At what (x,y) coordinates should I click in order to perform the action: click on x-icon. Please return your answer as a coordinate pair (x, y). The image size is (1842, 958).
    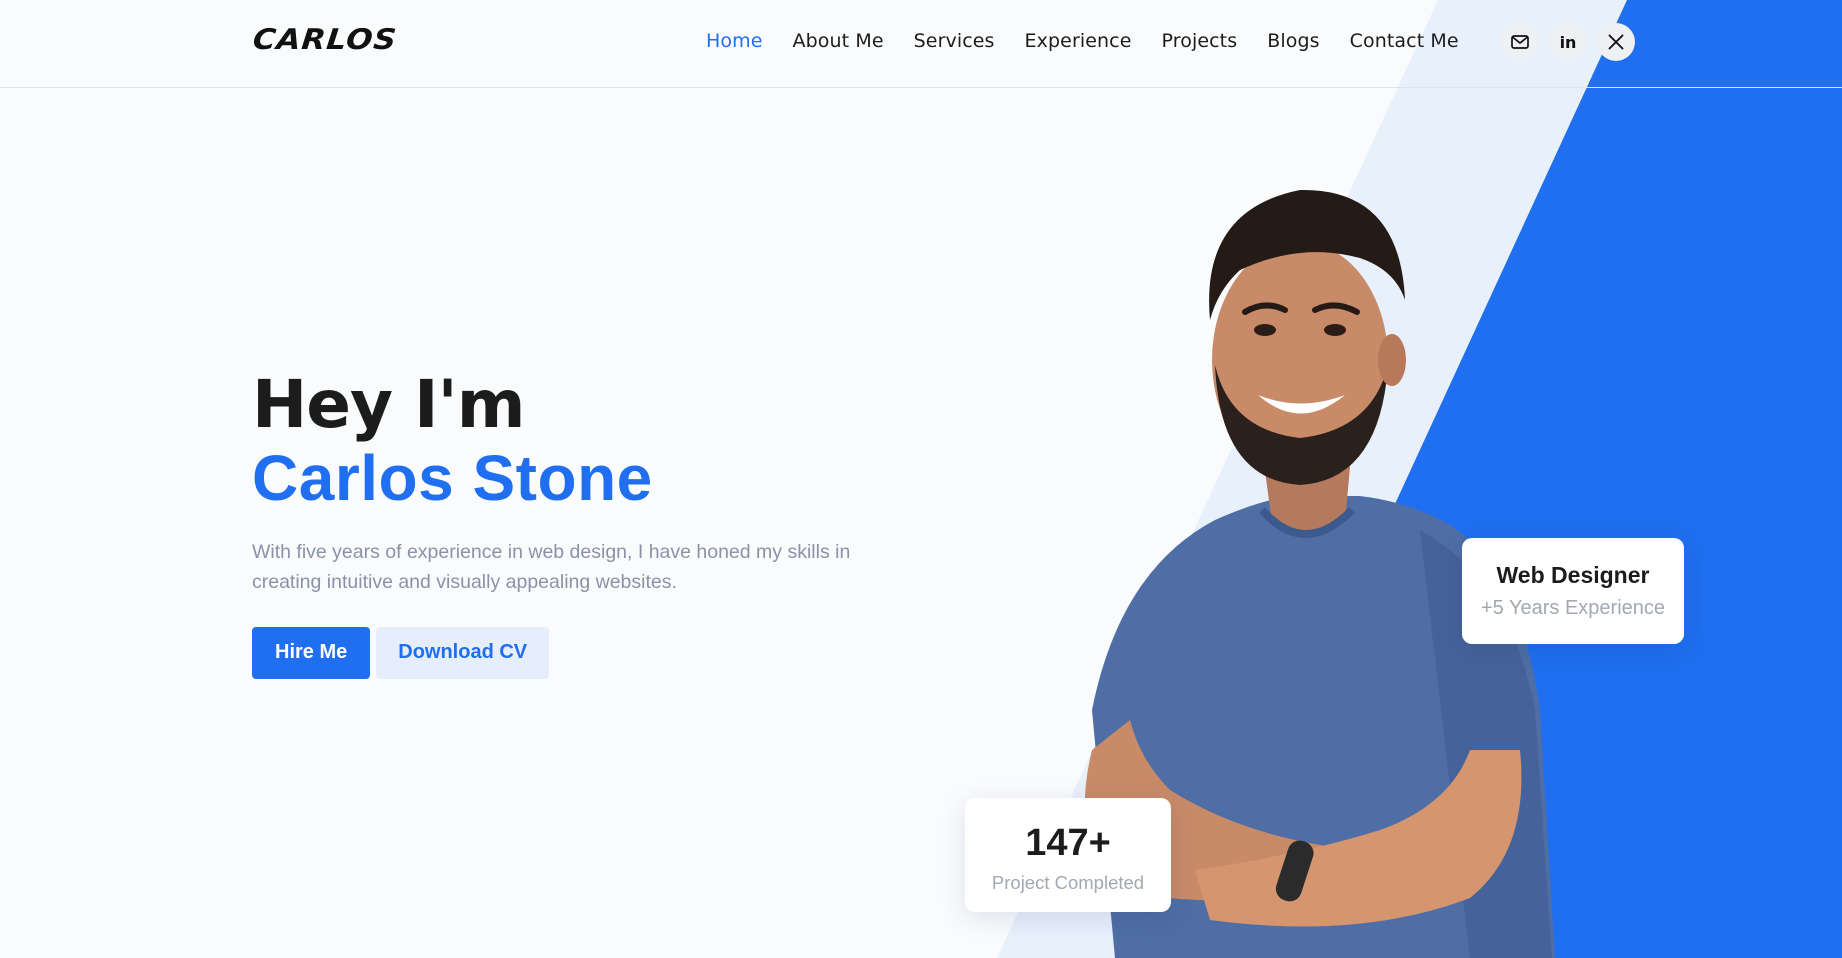
    Looking at the image, I should click on (1616, 42).